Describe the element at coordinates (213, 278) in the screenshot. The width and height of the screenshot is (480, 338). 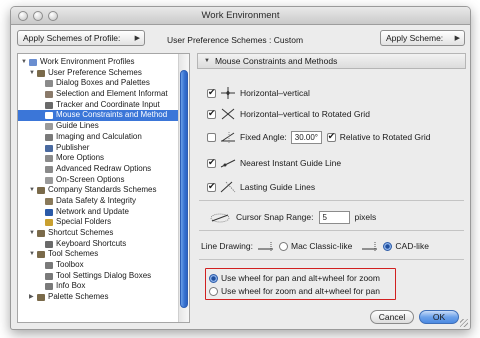
I see `wheel-pan-radio` at that location.